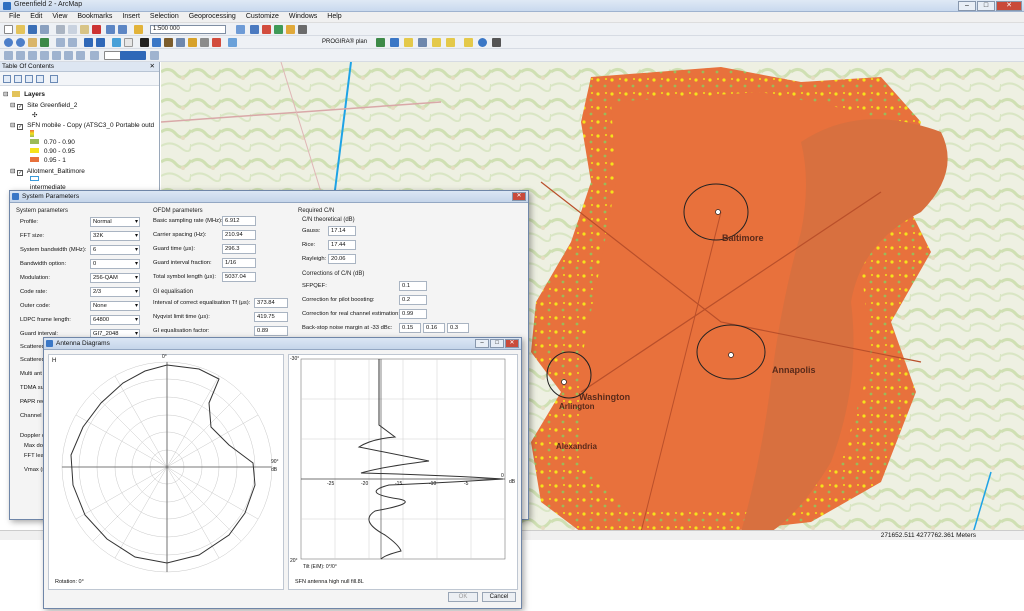  I want to click on redo-icon, so click(122, 29).